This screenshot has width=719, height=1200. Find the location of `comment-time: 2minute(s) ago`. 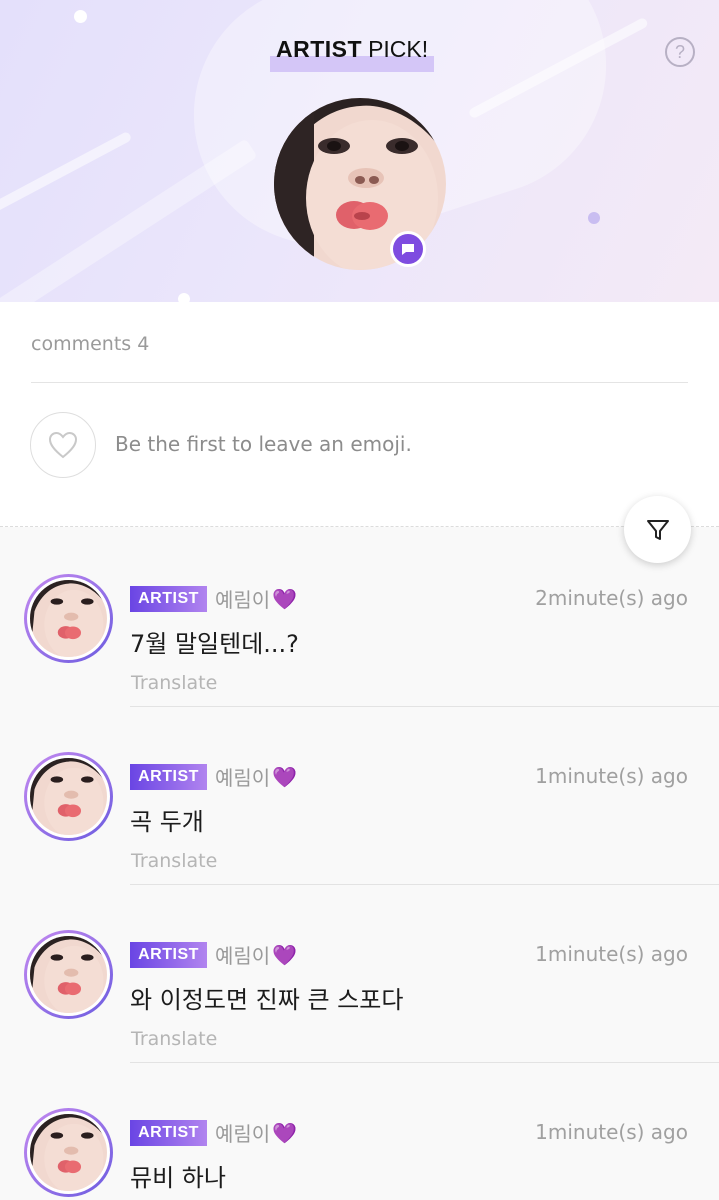

comment-time: 2minute(s) ago is located at coordinates (611, 598).